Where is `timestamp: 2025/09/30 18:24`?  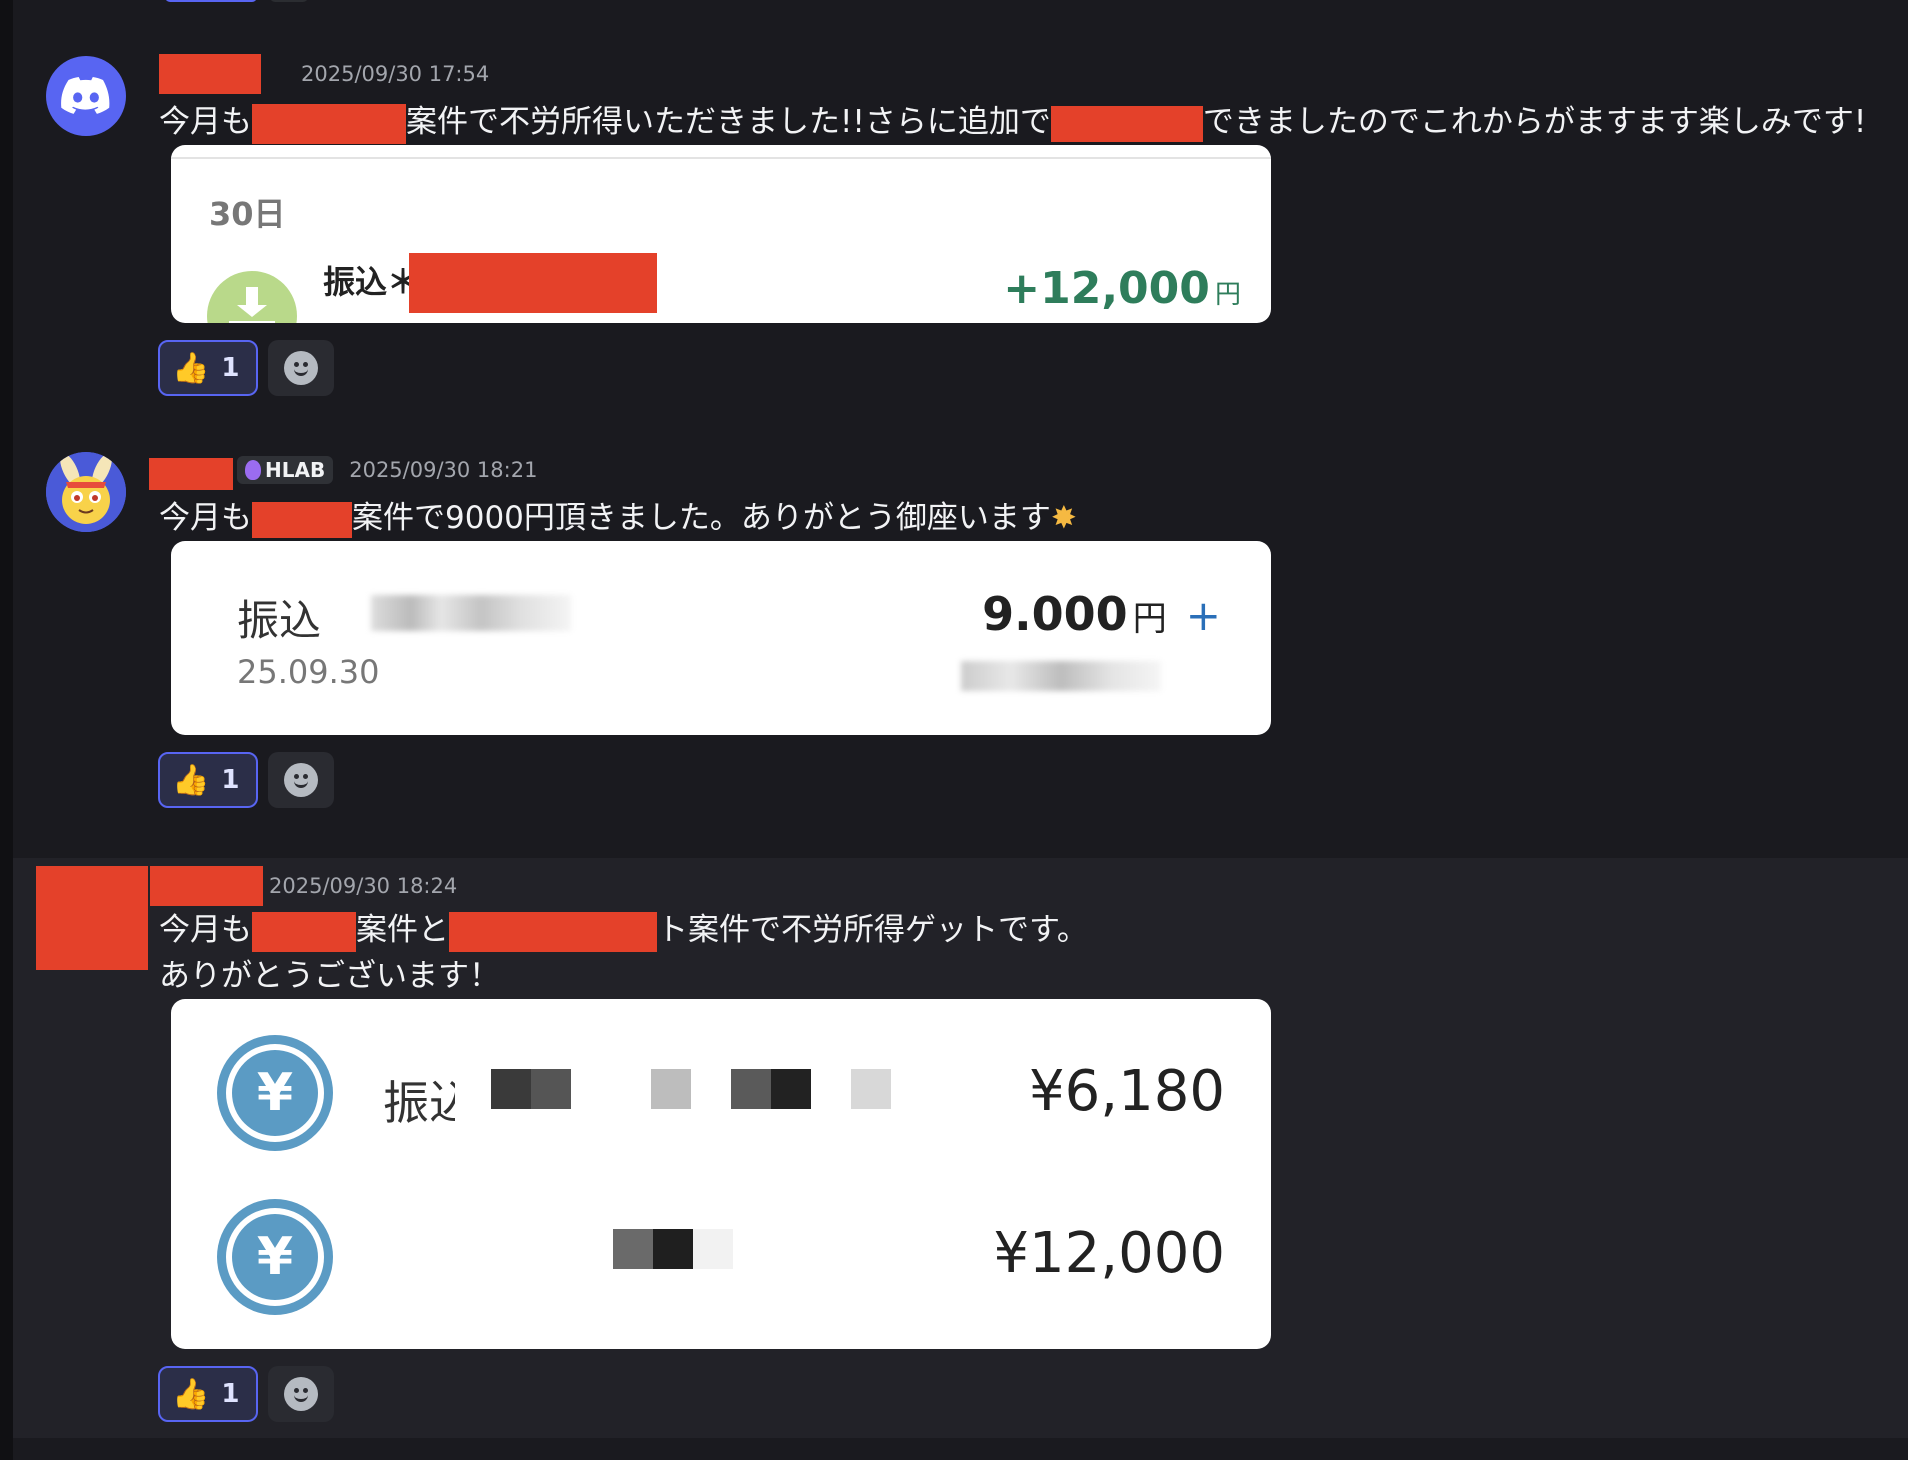
timestamp: 2025/09/30 18:24 is located at coordinates (363, 886).